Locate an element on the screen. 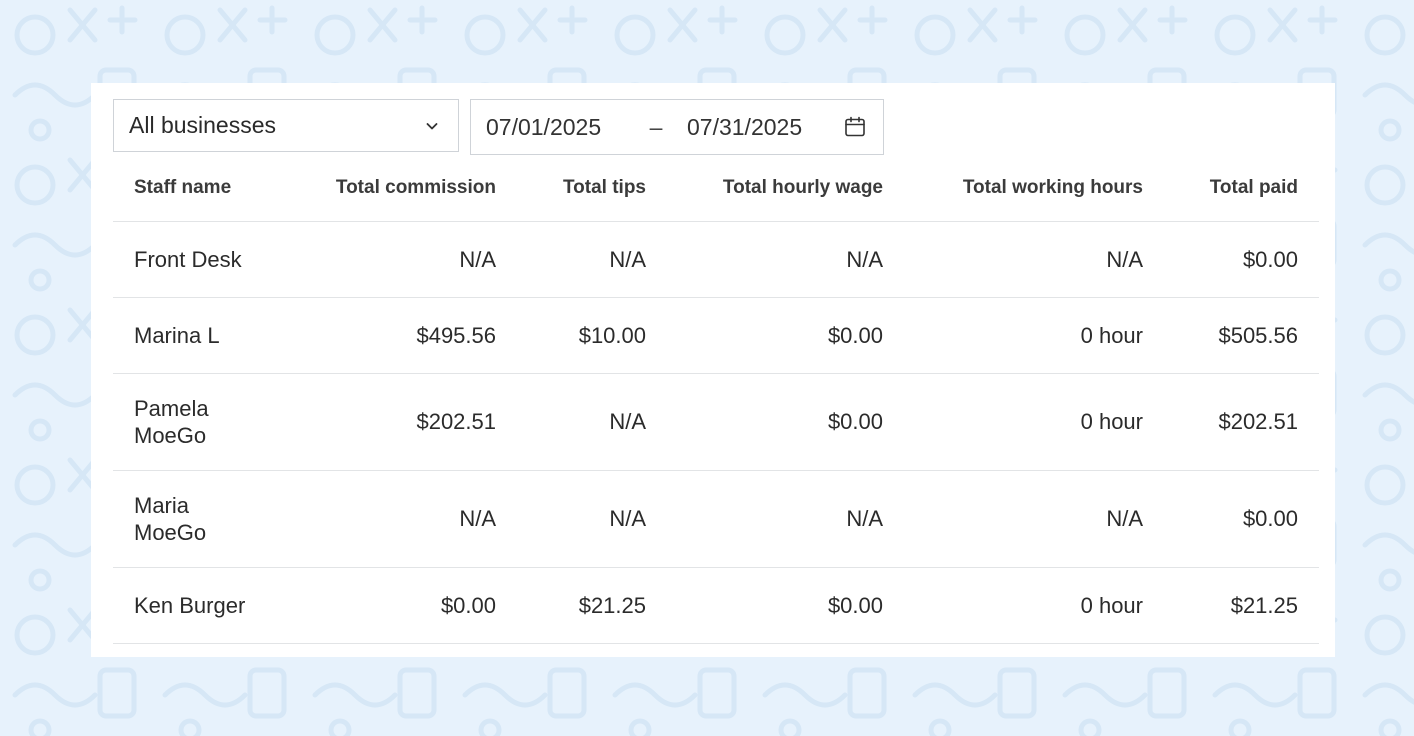 The width and height of the screenshot is (1414, 736). date-range-picker: 07/01/2025 – 07/31/2025 is located at coordinates (677, 127).